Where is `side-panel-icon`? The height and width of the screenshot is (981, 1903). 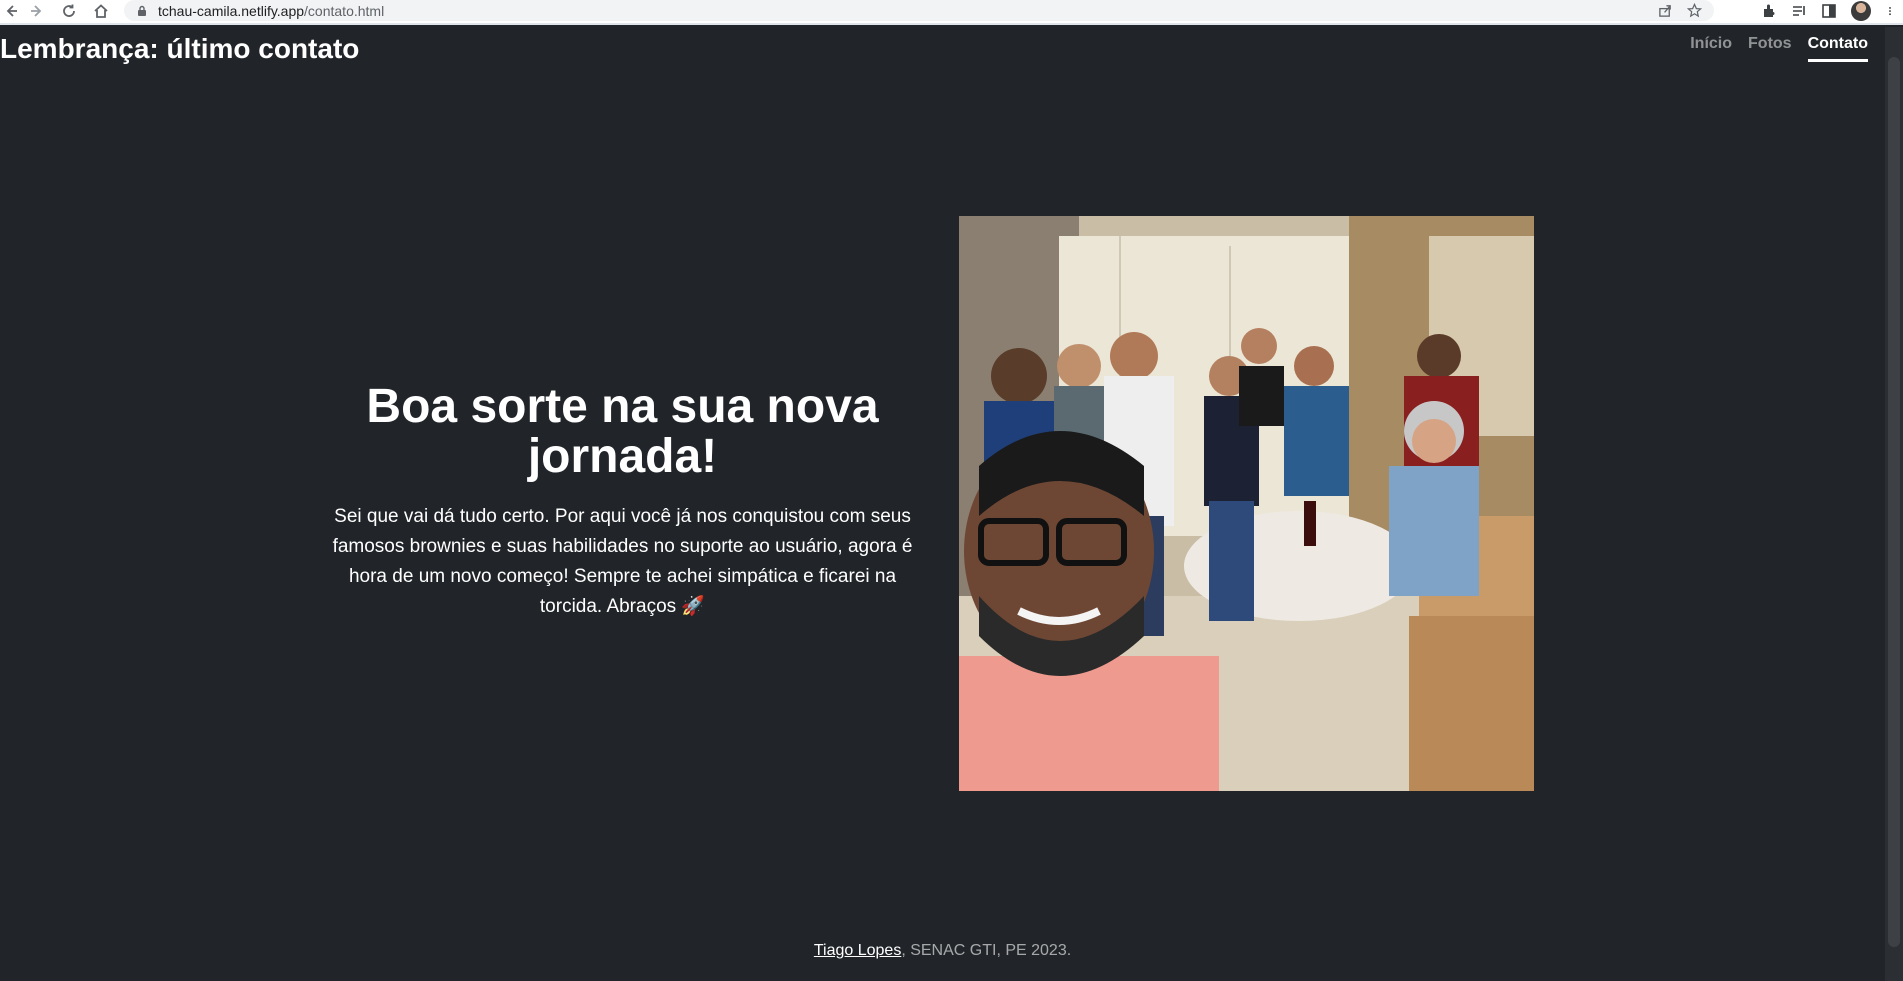
side-panel-icon is located at coordinates (1829, 11).